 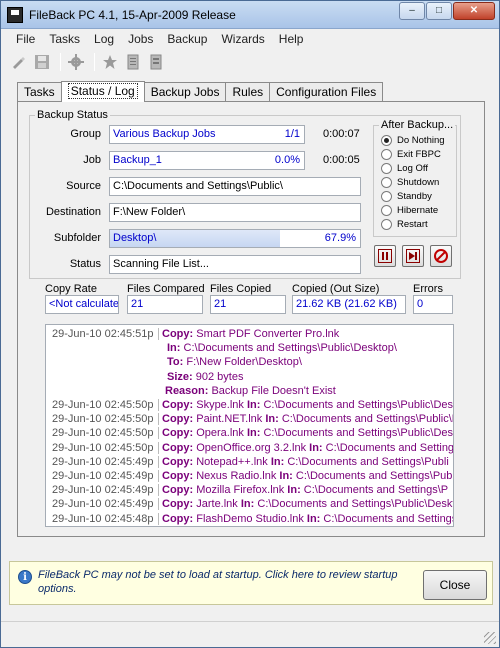 What do you see at coordinates (76, 62) in the screenshot?
I see `settings-icon` at bounding box center [76, 62].